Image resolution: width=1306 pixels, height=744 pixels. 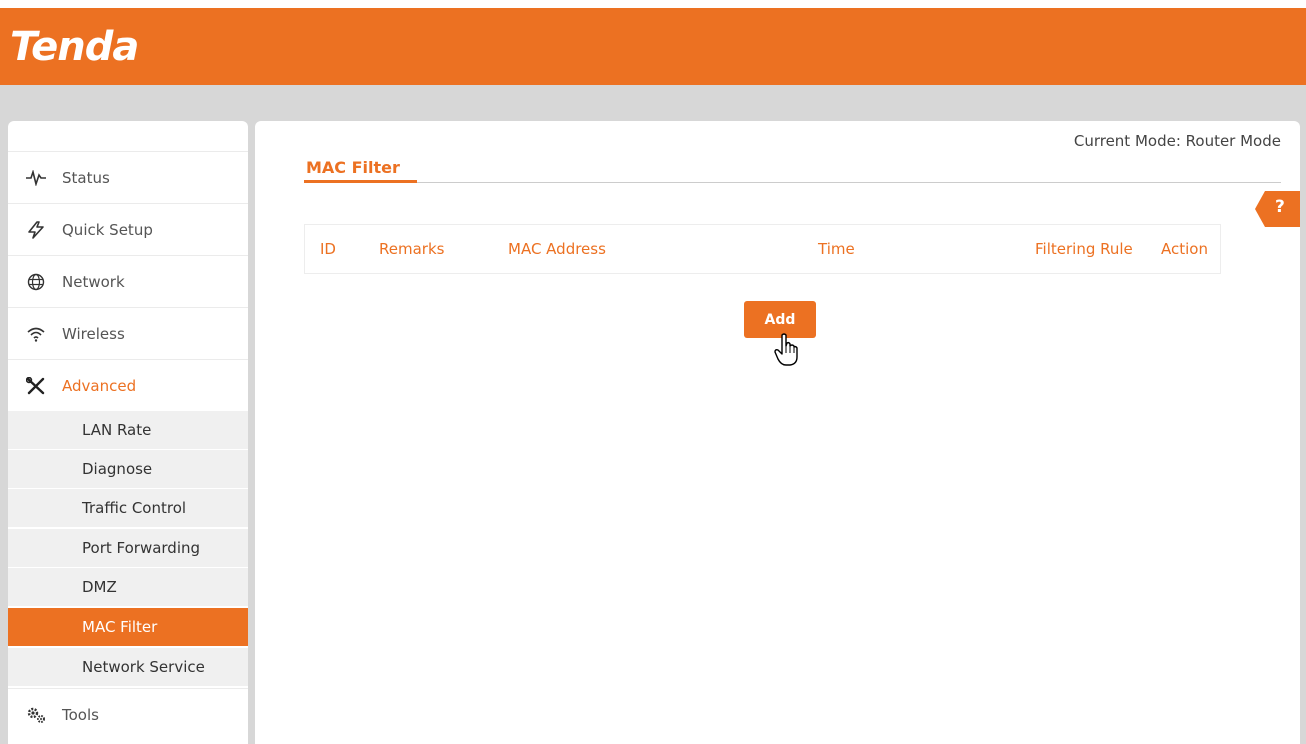 I want to click on column-header-id: ID, so click(x=328, y=249).